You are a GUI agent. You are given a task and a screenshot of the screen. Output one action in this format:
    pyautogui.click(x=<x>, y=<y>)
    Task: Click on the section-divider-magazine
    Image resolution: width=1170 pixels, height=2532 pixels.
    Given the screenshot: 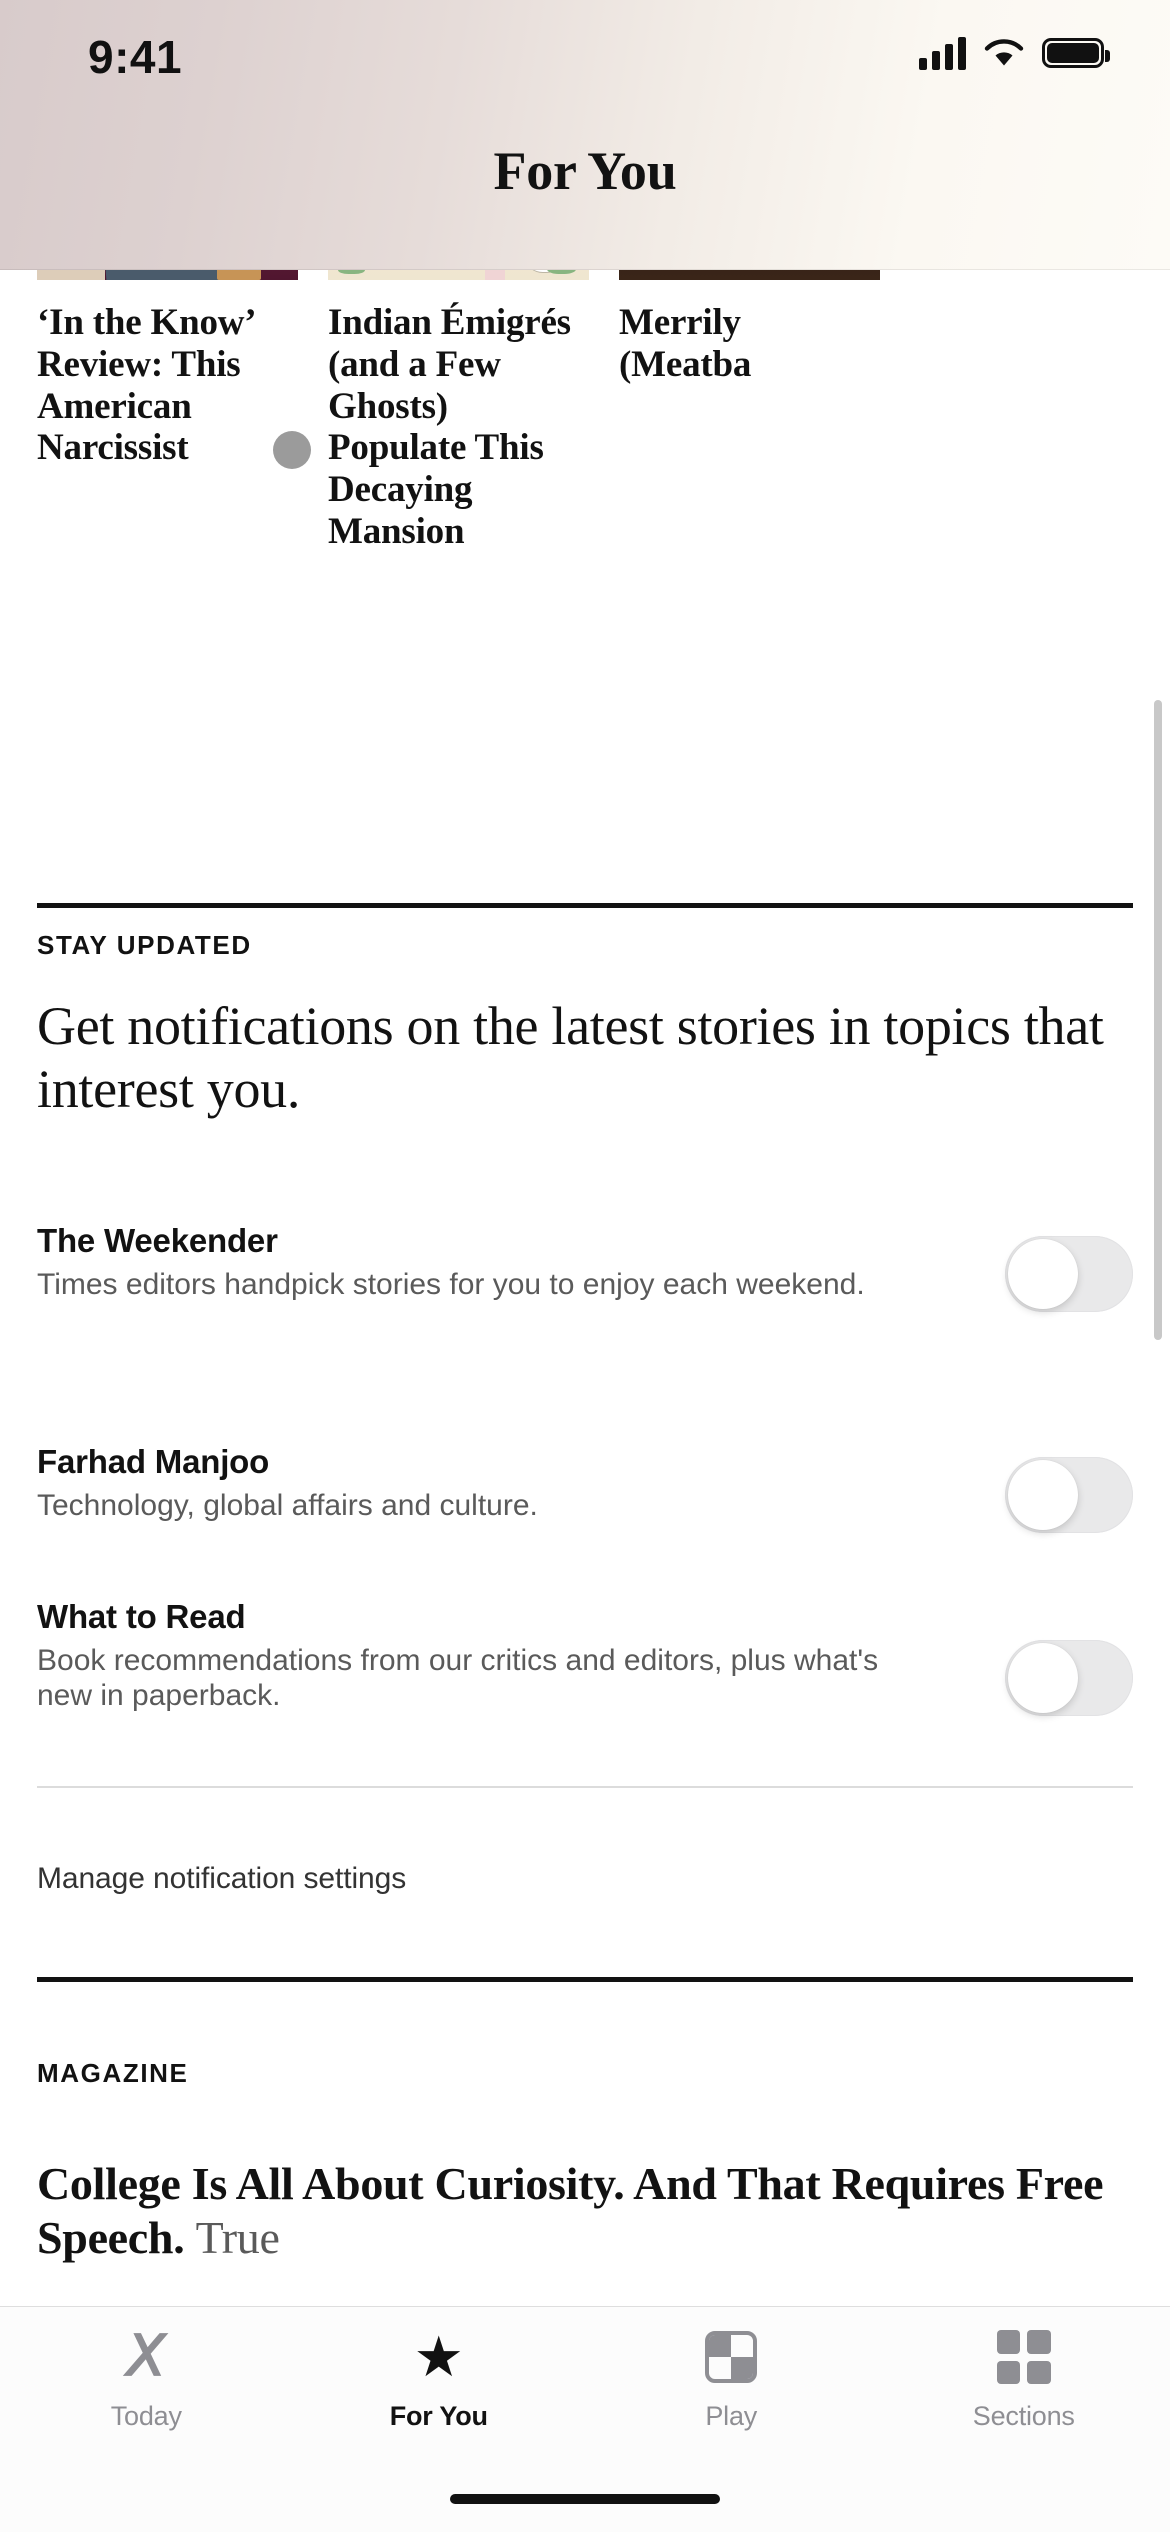 What is the action you would take?
    pyautogui.click(x=585, y=1979)
    